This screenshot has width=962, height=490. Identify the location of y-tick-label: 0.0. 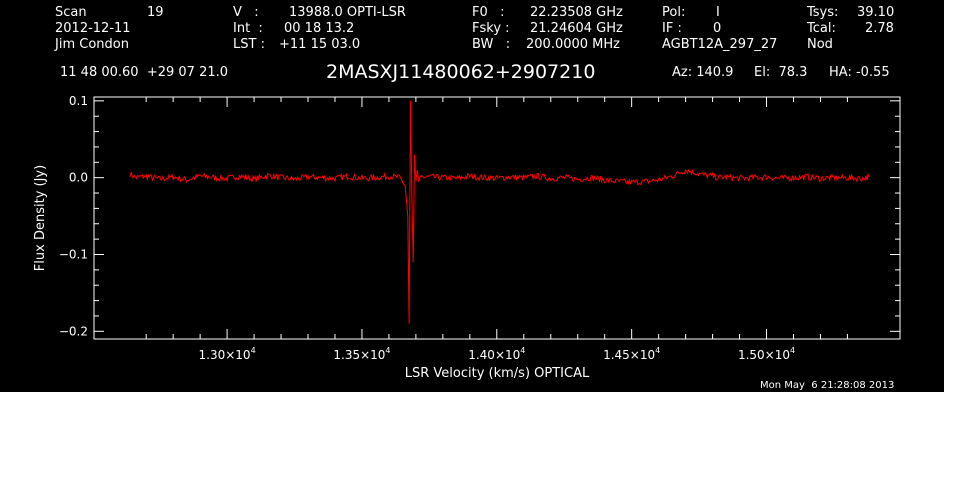
(78, 178).